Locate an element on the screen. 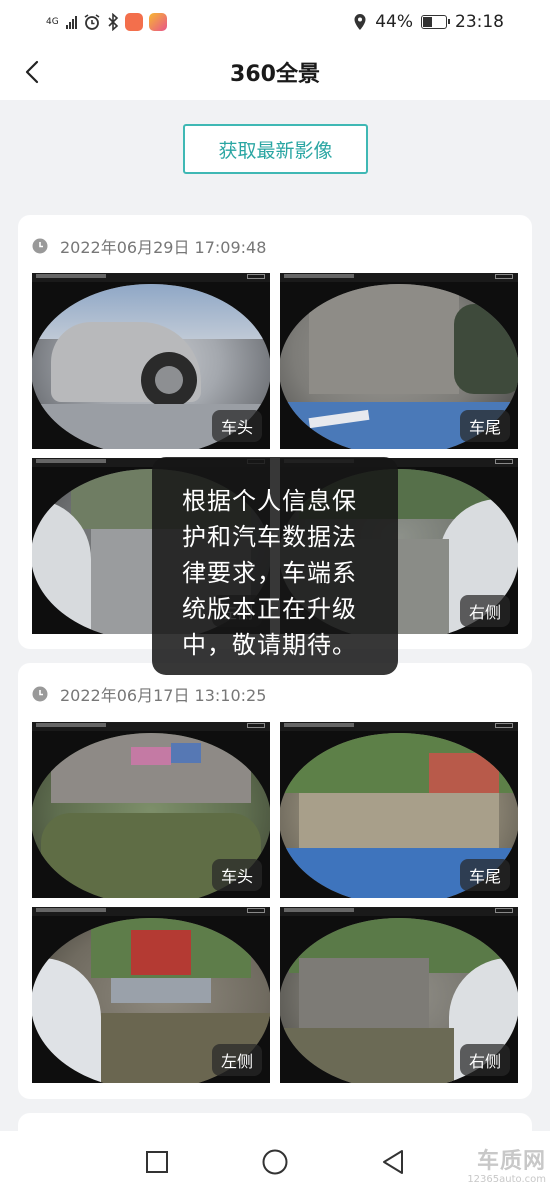 The width and height of the screenshot is (550, 1191). location-icon is located at coordinates (360, 22).